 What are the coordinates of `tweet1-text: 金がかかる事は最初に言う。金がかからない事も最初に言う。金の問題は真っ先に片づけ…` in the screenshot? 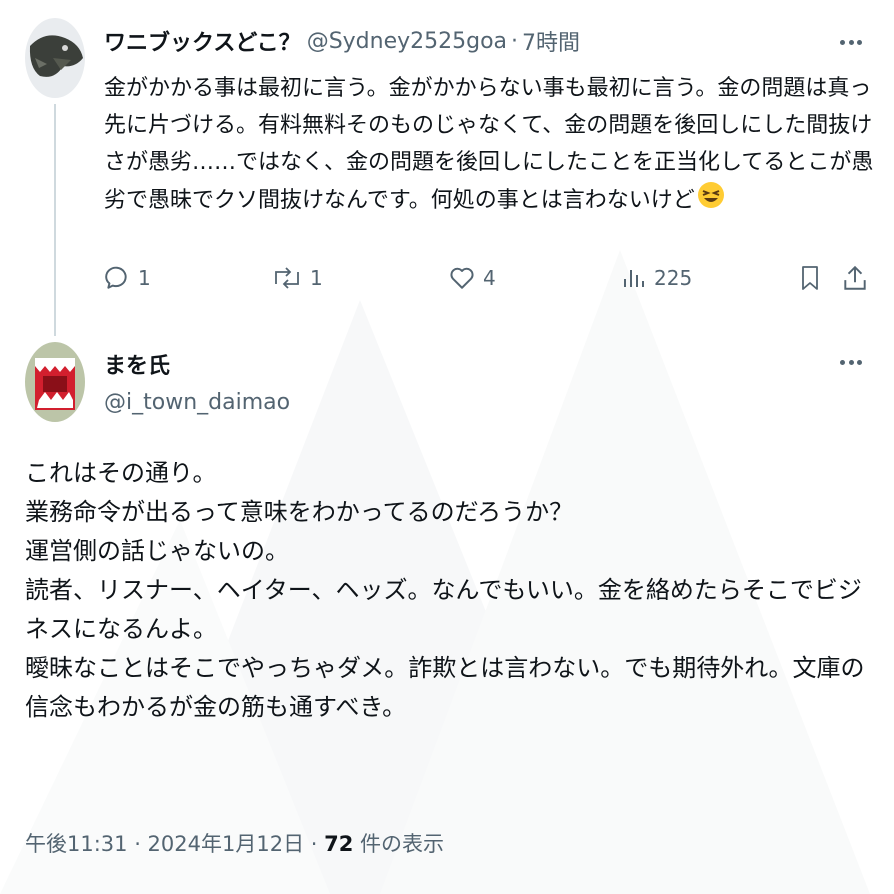 It's located at (489, 145).